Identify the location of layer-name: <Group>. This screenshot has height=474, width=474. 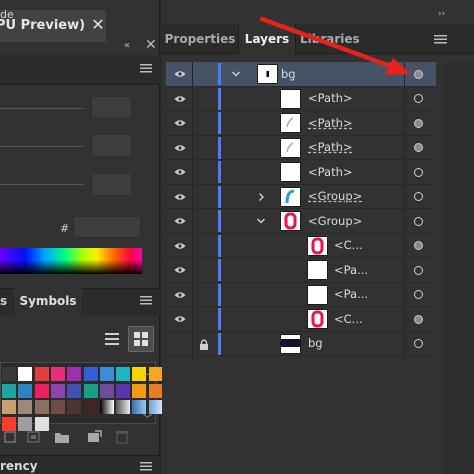
(335, 221).